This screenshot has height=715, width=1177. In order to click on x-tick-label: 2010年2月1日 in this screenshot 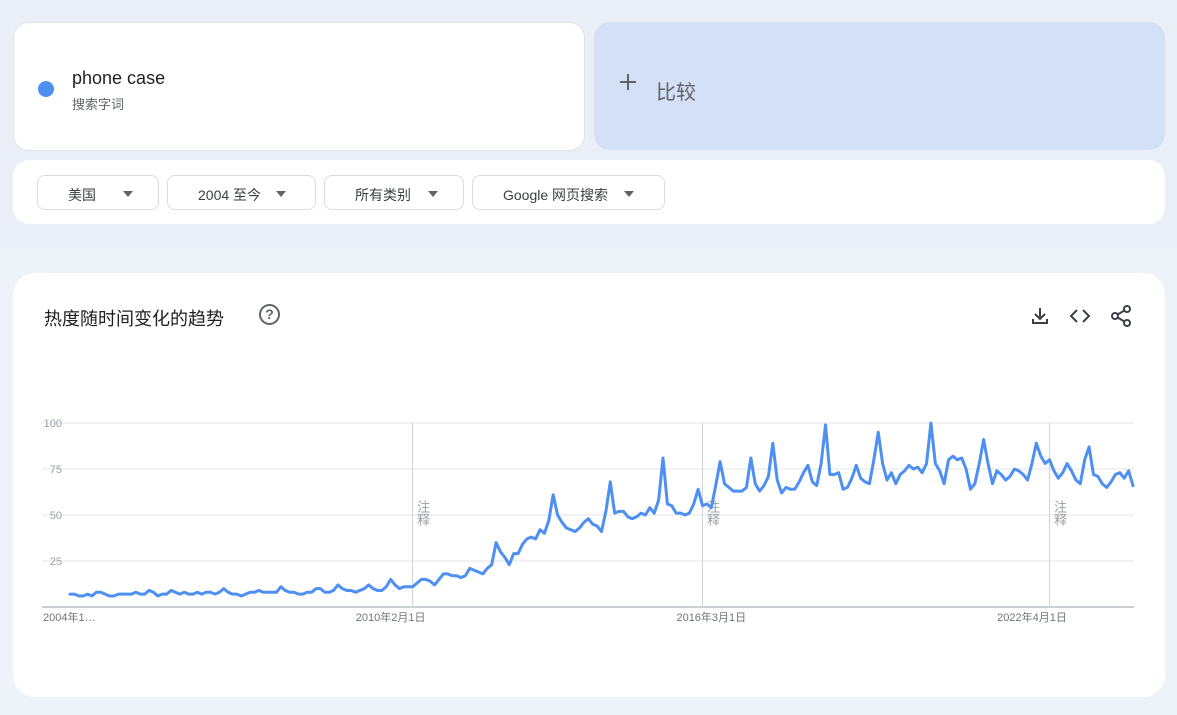, I will do `click(391, 617)`.